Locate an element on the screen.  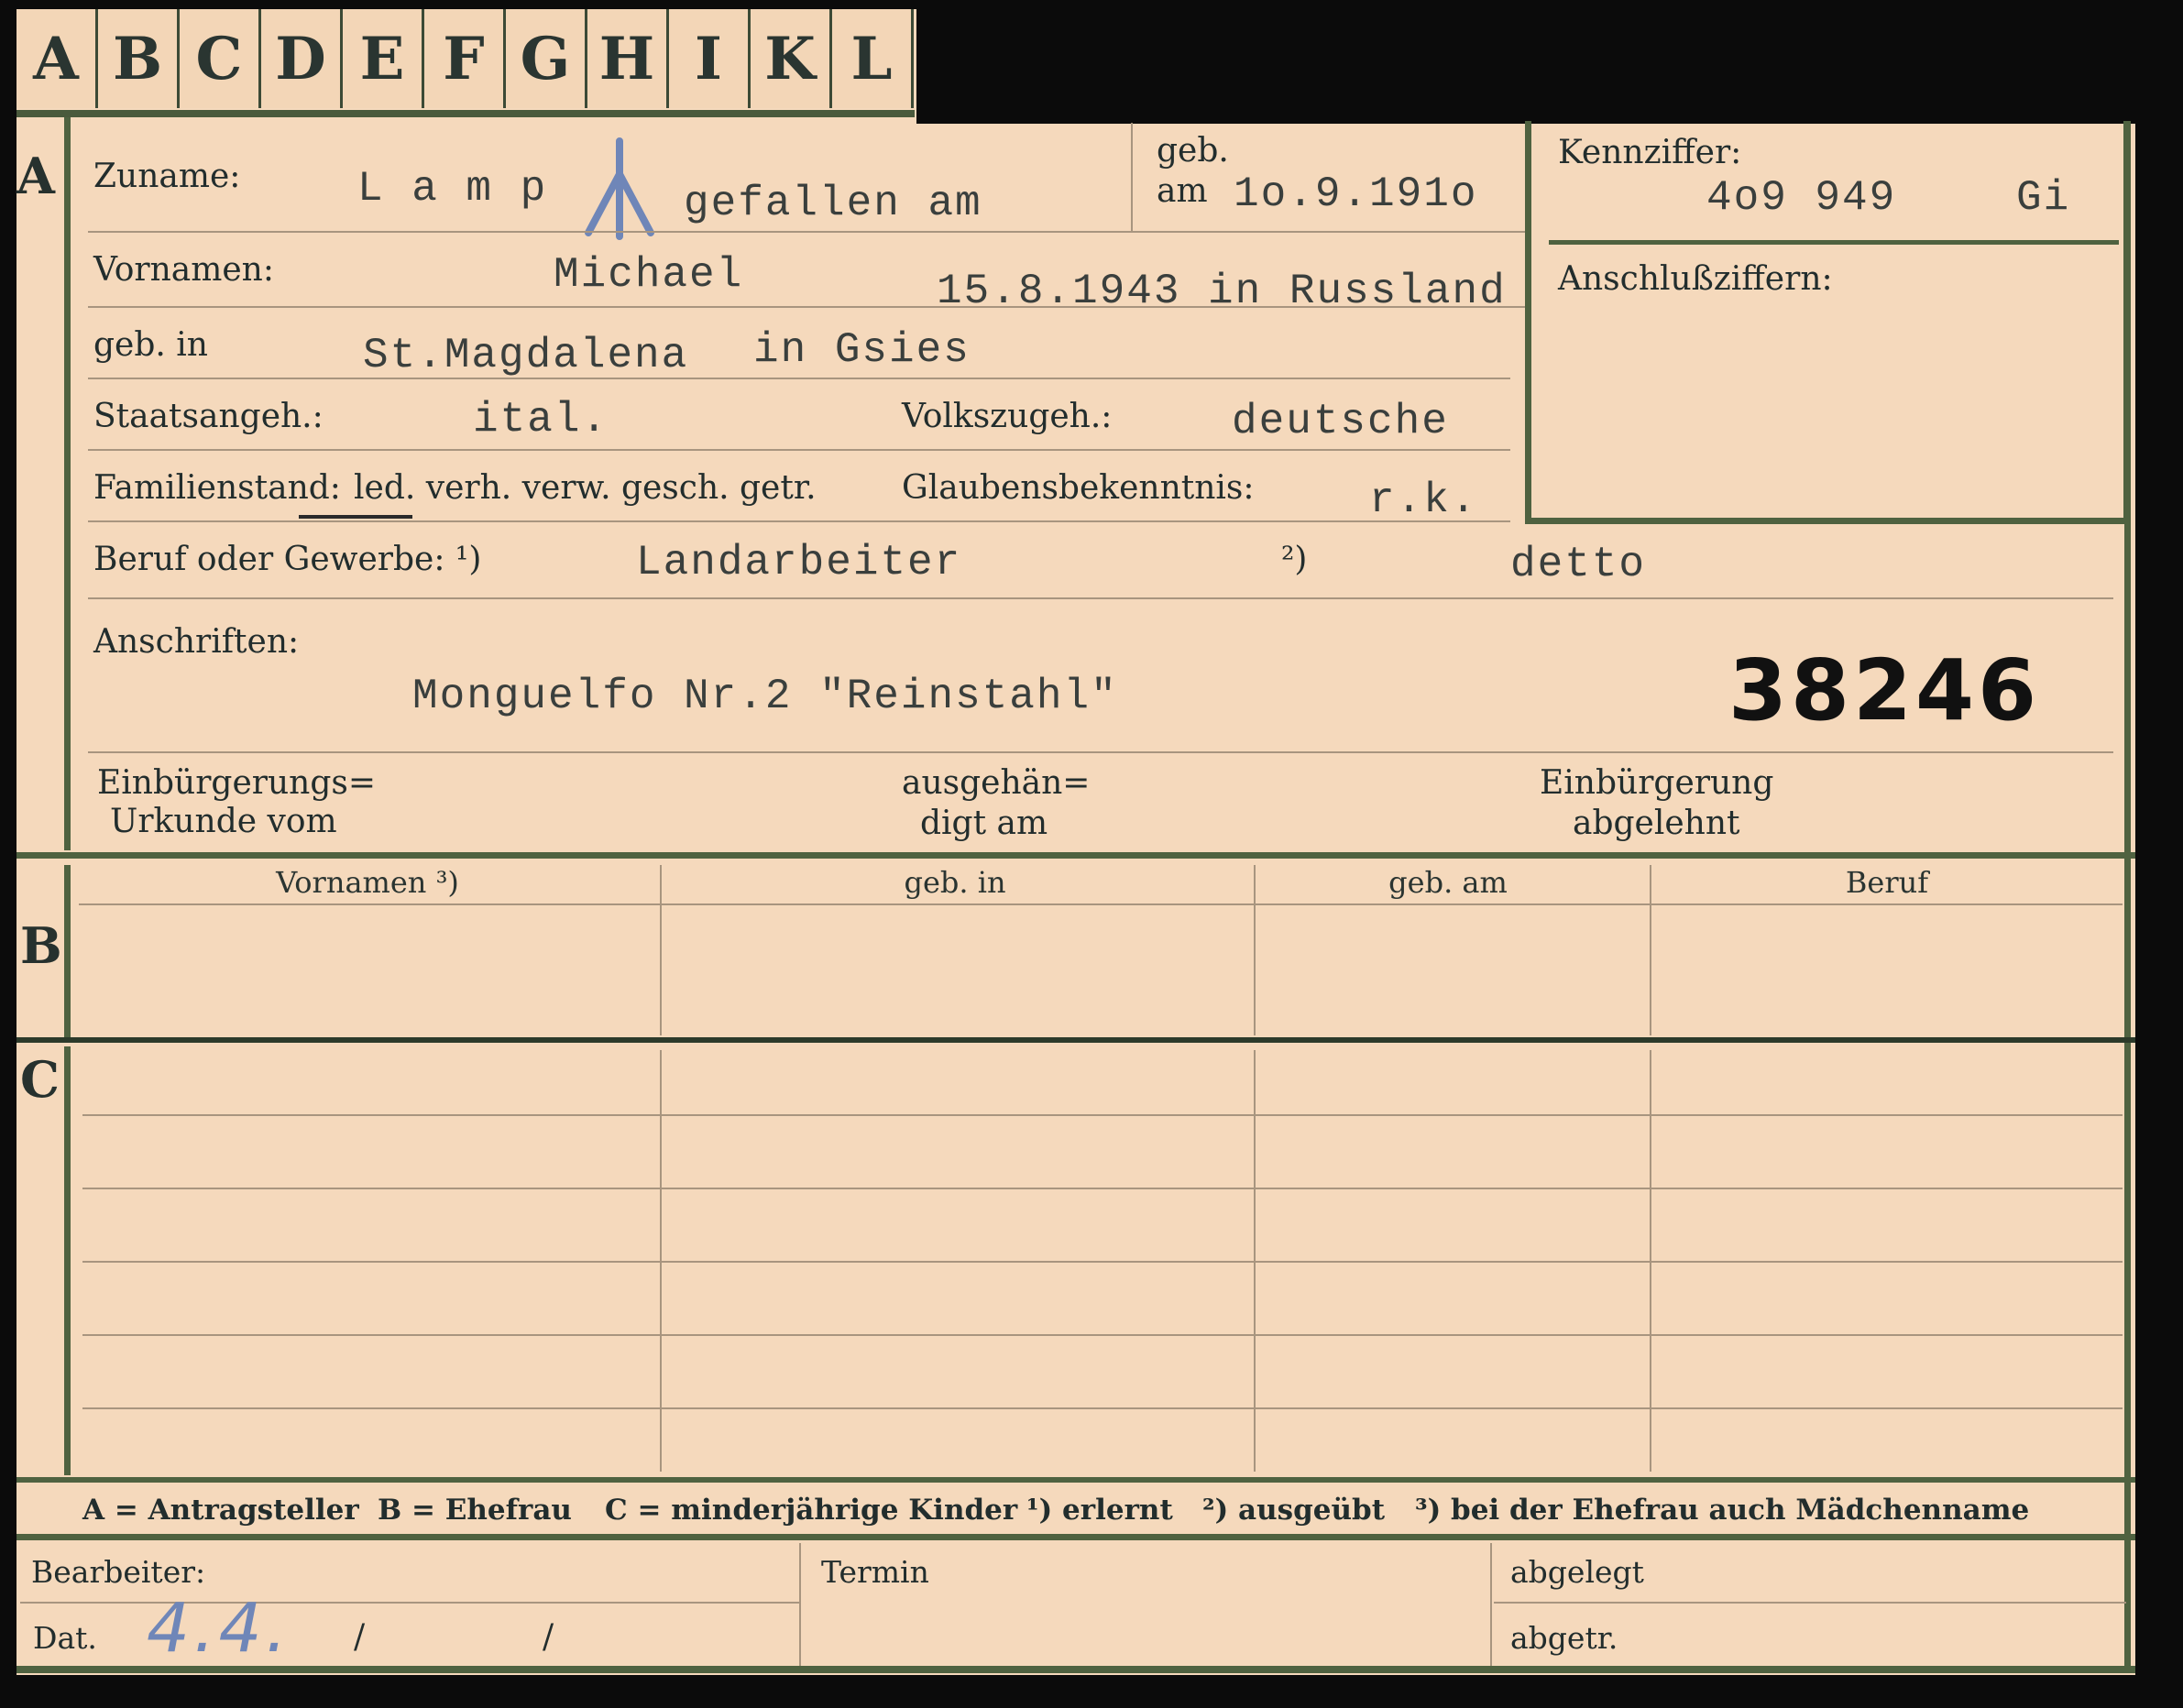
geb-in-value-2: in Gsies is located at coordinates (862, 350).